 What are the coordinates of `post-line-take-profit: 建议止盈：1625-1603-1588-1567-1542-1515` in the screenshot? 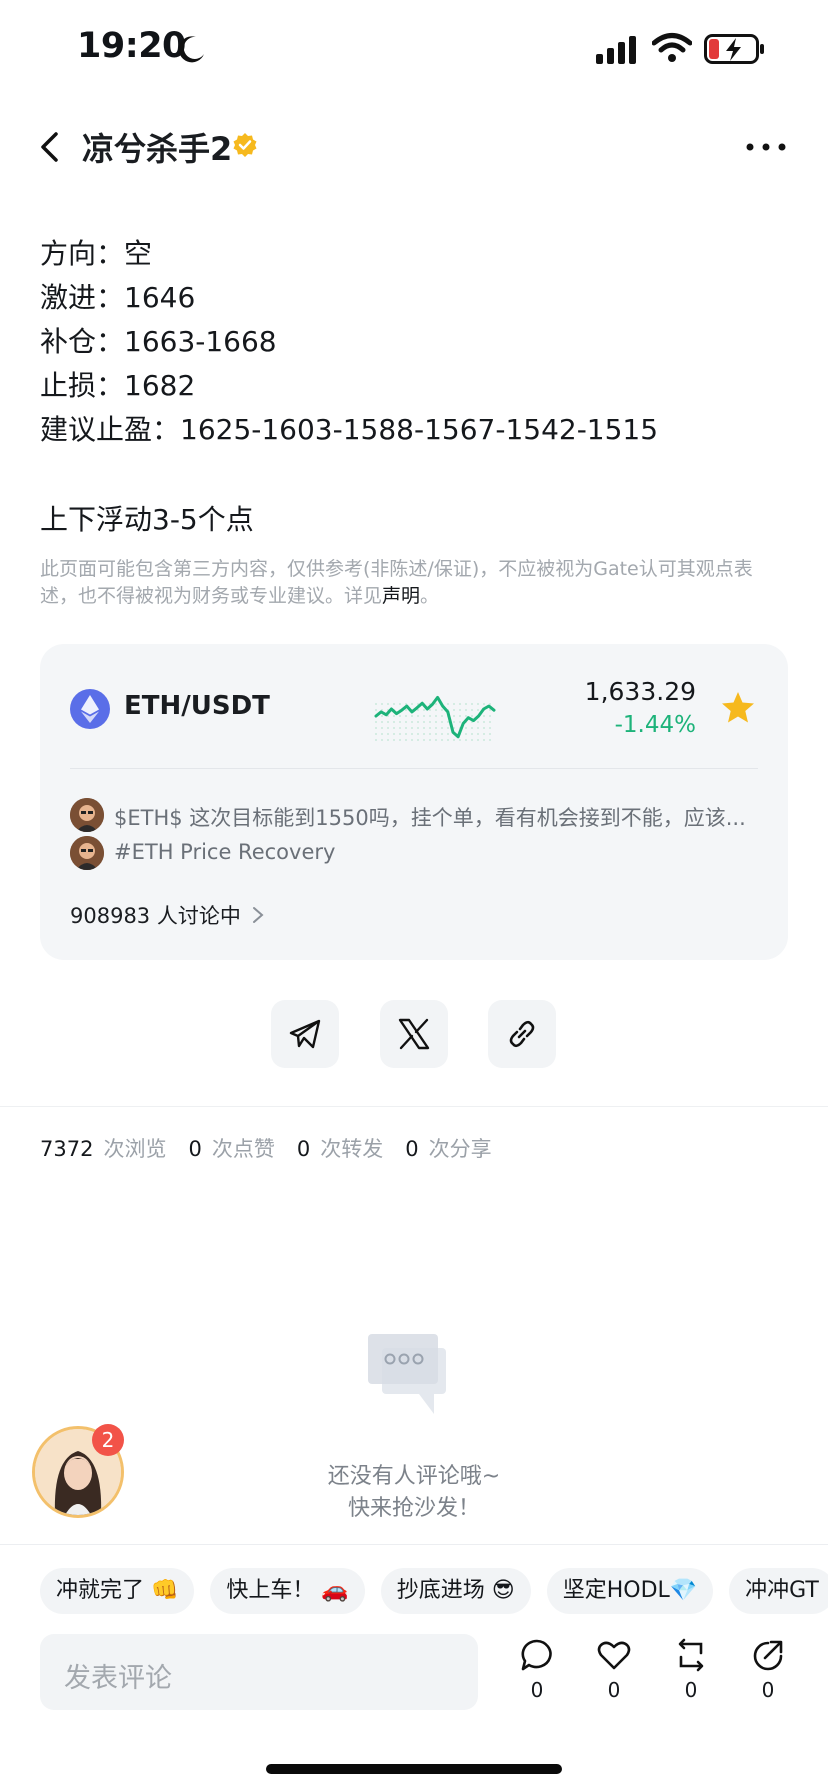 It's located at (349, 429).